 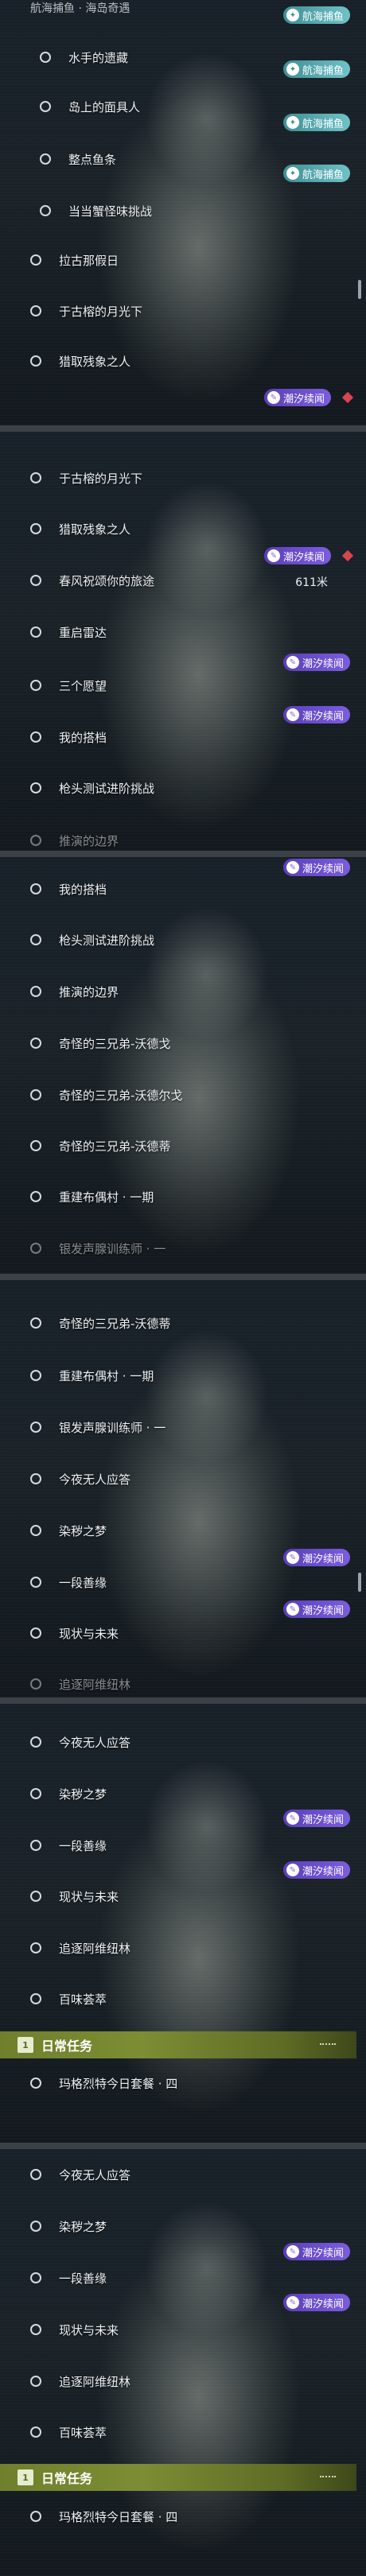 I want to click on hanghai-tag-icon: ✦, so click(x=292, y=15).